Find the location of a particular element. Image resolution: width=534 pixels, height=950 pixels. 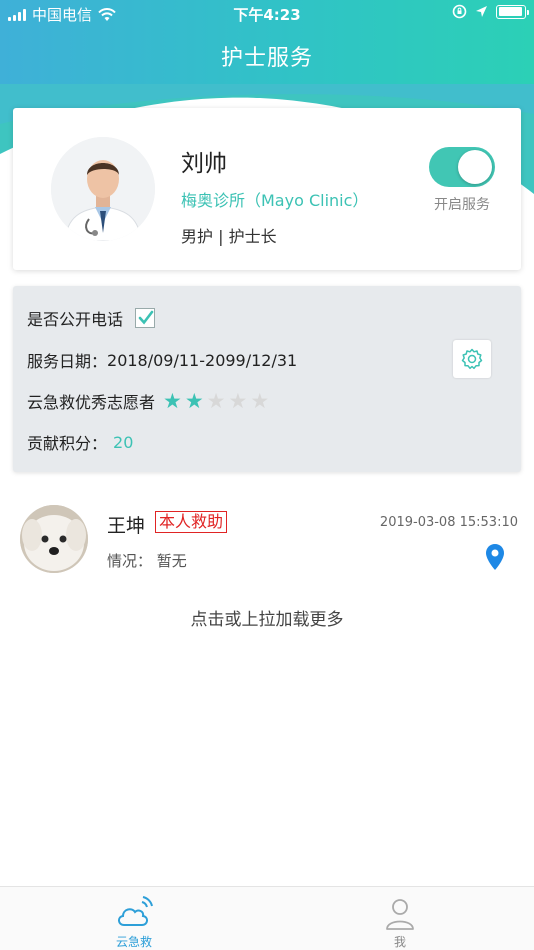

gear-icon is located at coordinates (472, 359).